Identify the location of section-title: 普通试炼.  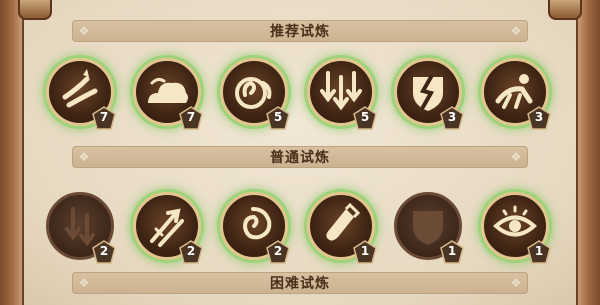
(300, 158).